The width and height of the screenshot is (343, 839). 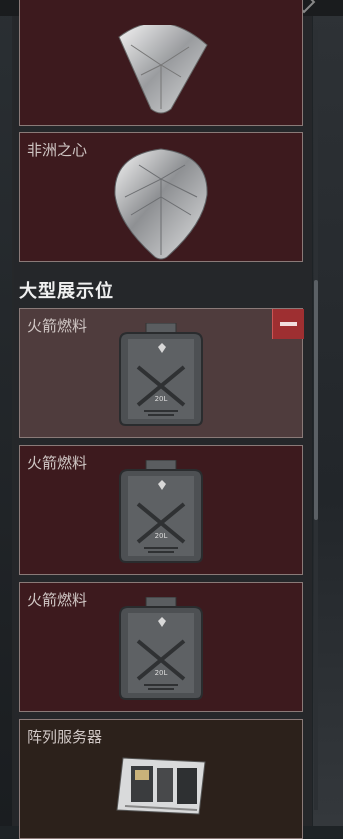 I want to click on display-slot-card: 阵列服务器, so click(x=161, y=779).